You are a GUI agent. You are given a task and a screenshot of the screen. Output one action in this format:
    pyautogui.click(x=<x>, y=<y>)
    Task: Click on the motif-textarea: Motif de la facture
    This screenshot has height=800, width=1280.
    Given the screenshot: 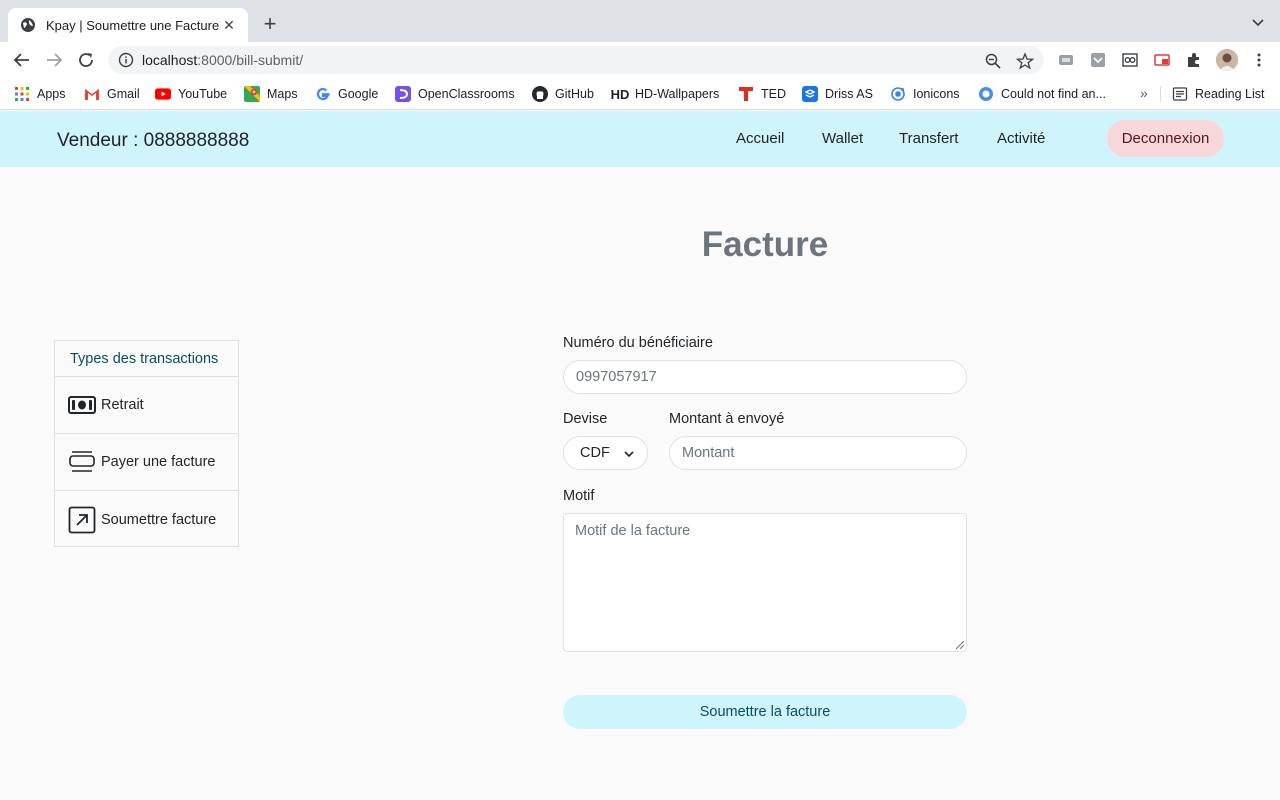 What is the action you would take?
    pyautogui.click(x=765, y=582)
    